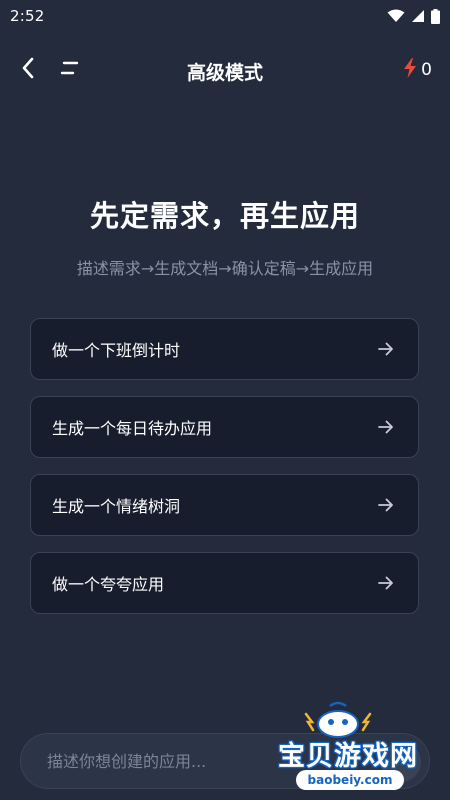  I want to click on hero-title: 先定需求，再生应用, so click(224, 216).